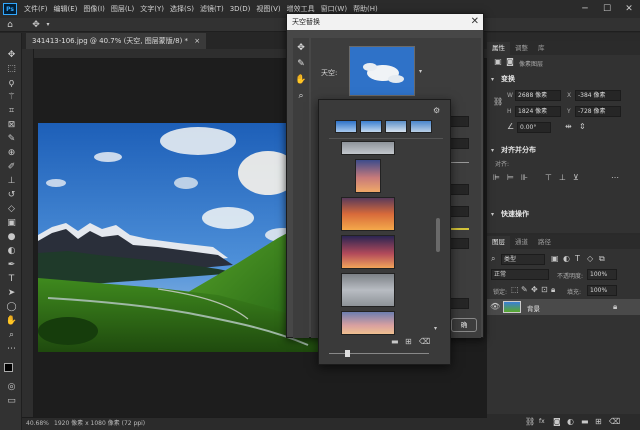 The height and width of the screenshot is (430, 640). What do you see at coordinates (368, 214) in the screenshot?
I see `sky-thumb-sunset-orange` at bounding box center [368, 214].